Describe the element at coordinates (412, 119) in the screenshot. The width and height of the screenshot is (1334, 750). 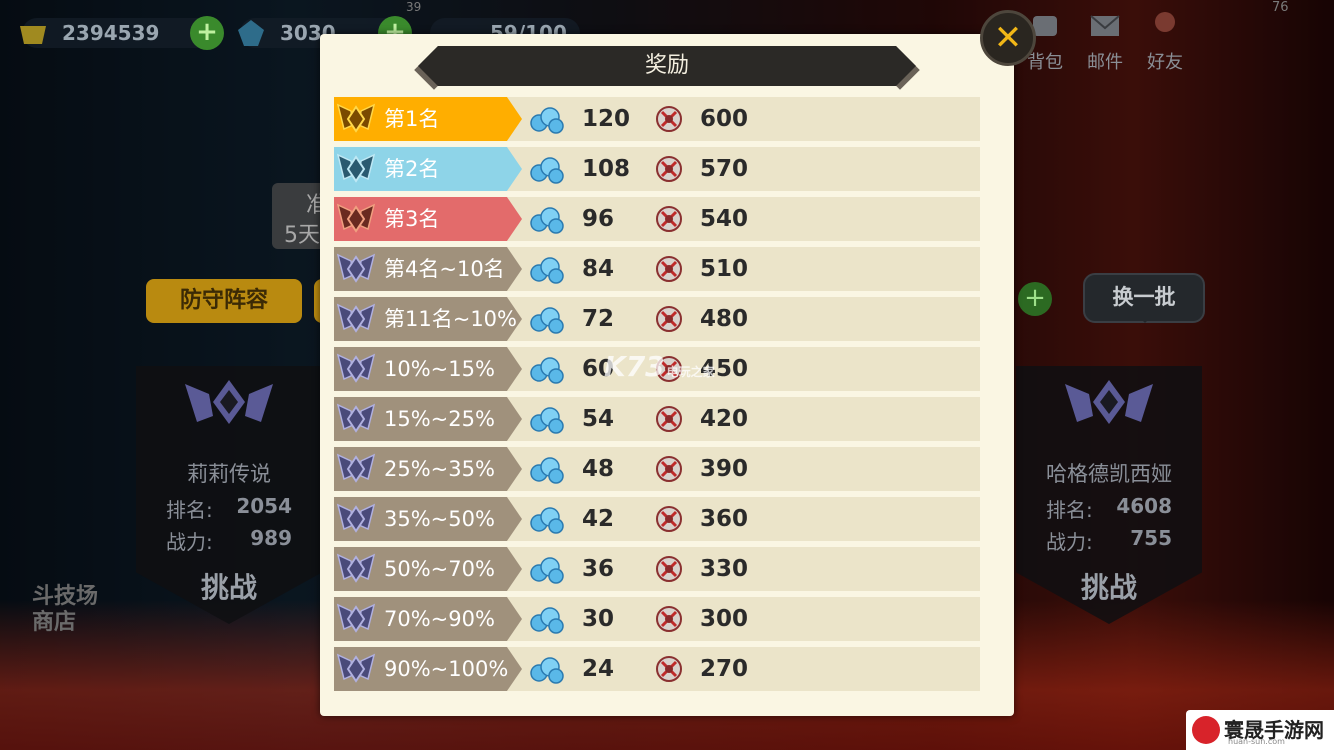
I see `rank-label: 第1名` at that location.